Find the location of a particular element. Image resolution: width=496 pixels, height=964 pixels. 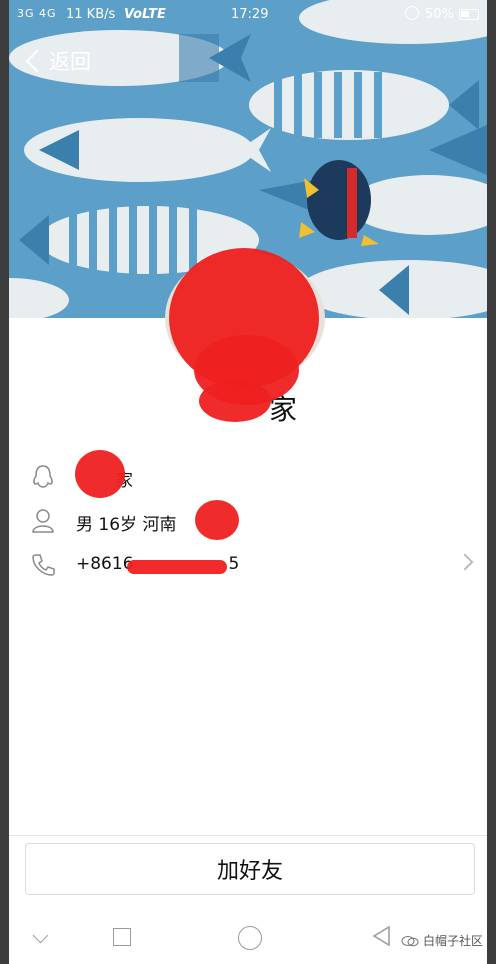

home-button is located at coordinates (250, 938).